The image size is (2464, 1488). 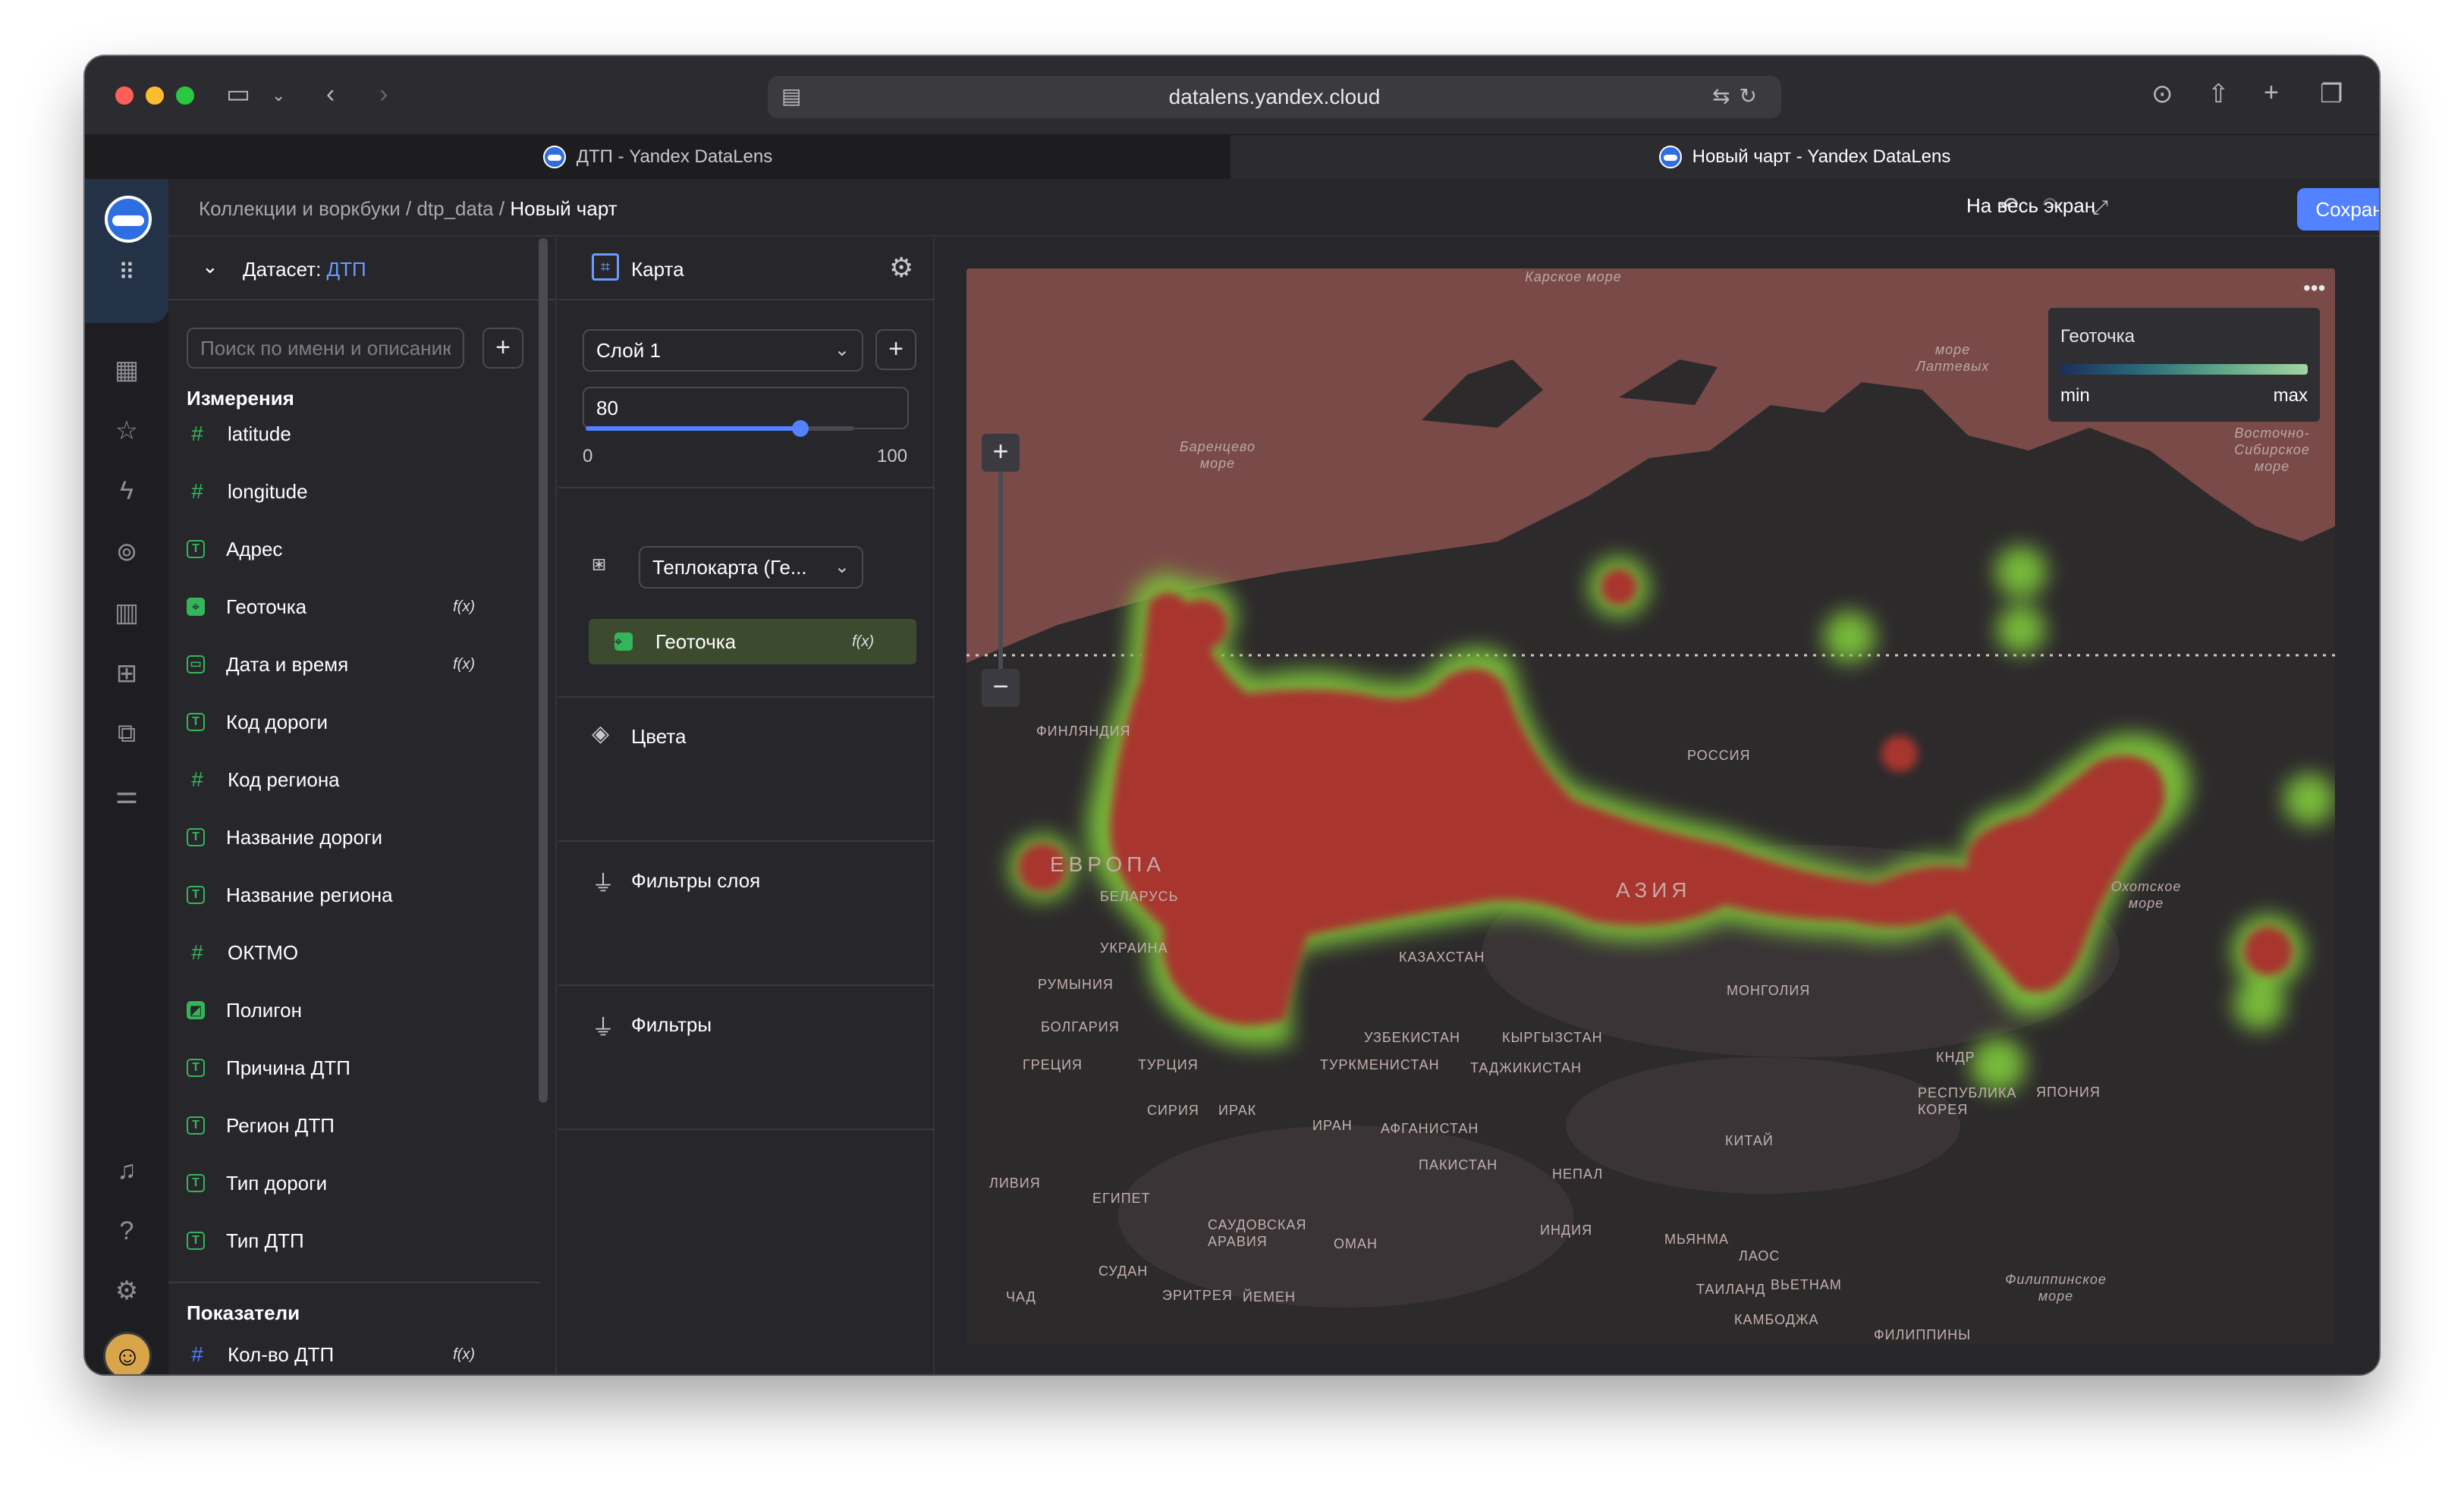 I want to click on datalens-logo-icon, so click(x=128, y=219).